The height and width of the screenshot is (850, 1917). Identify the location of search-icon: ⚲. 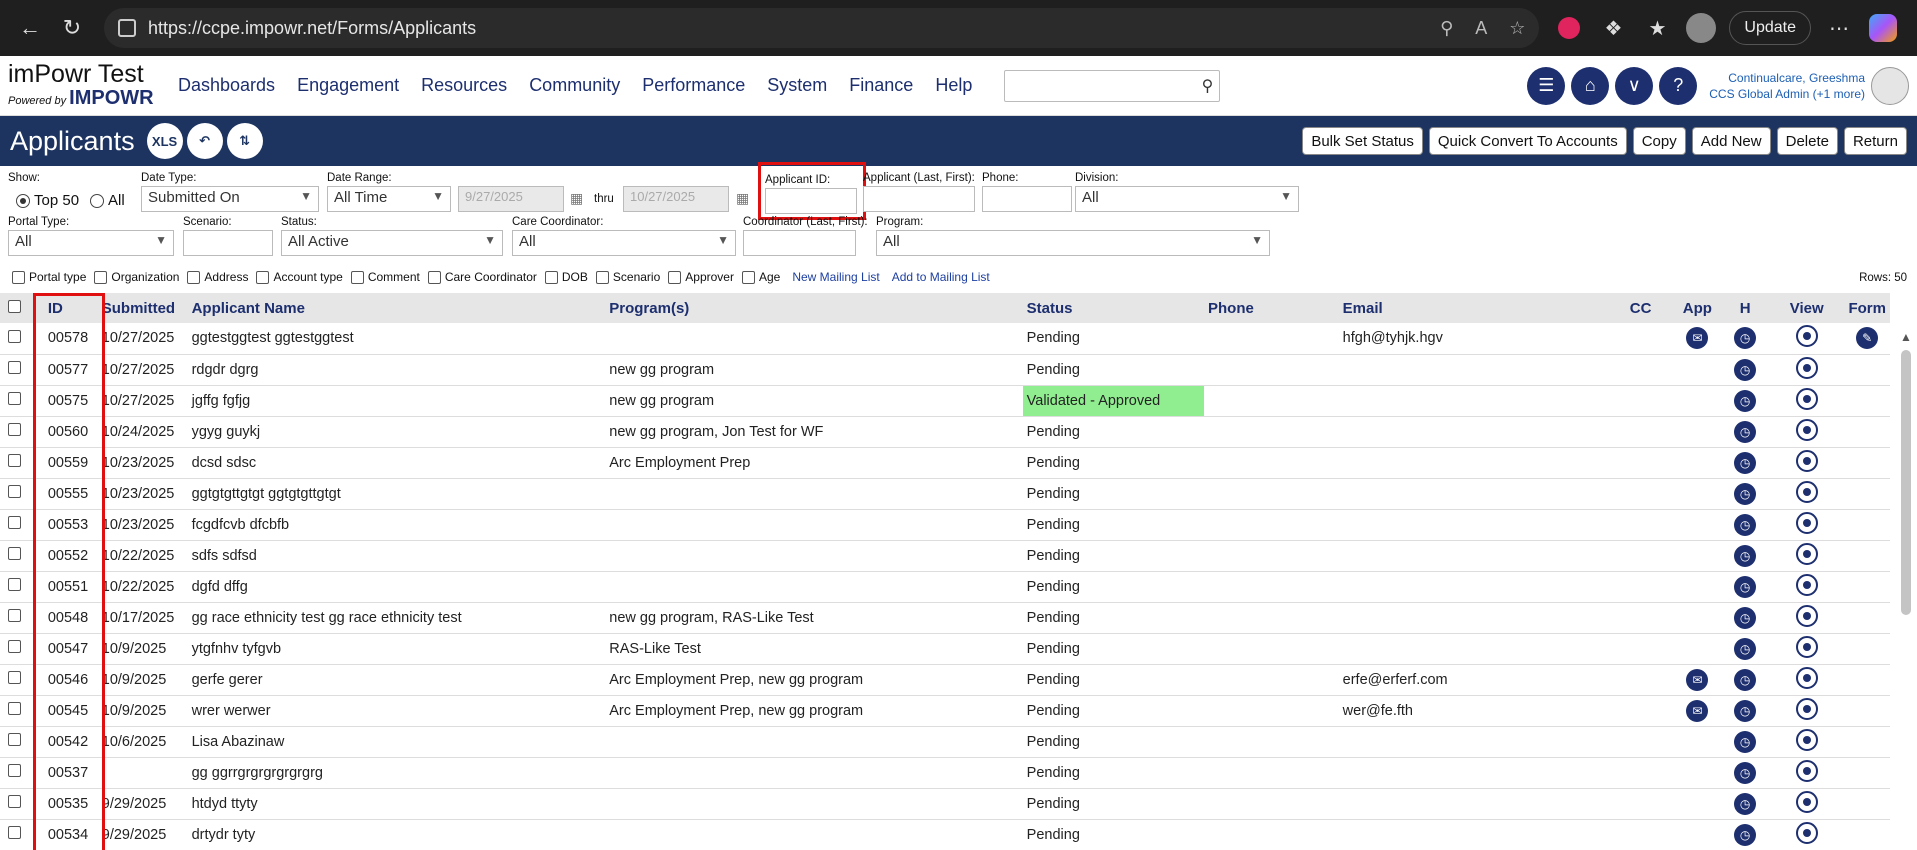
(1208, 86).